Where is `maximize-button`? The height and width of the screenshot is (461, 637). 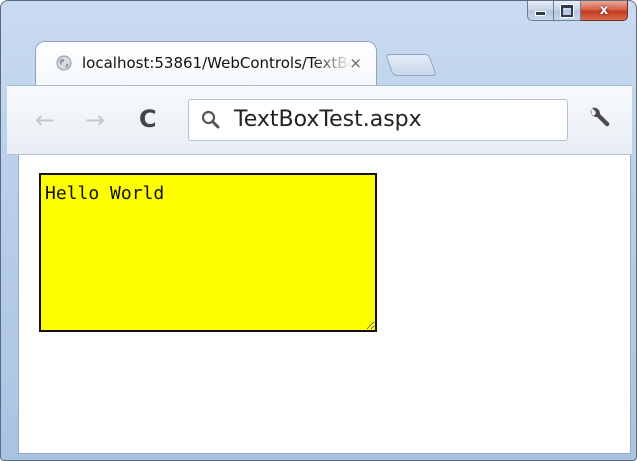
maximize-button is located at coordinates (567, 11).